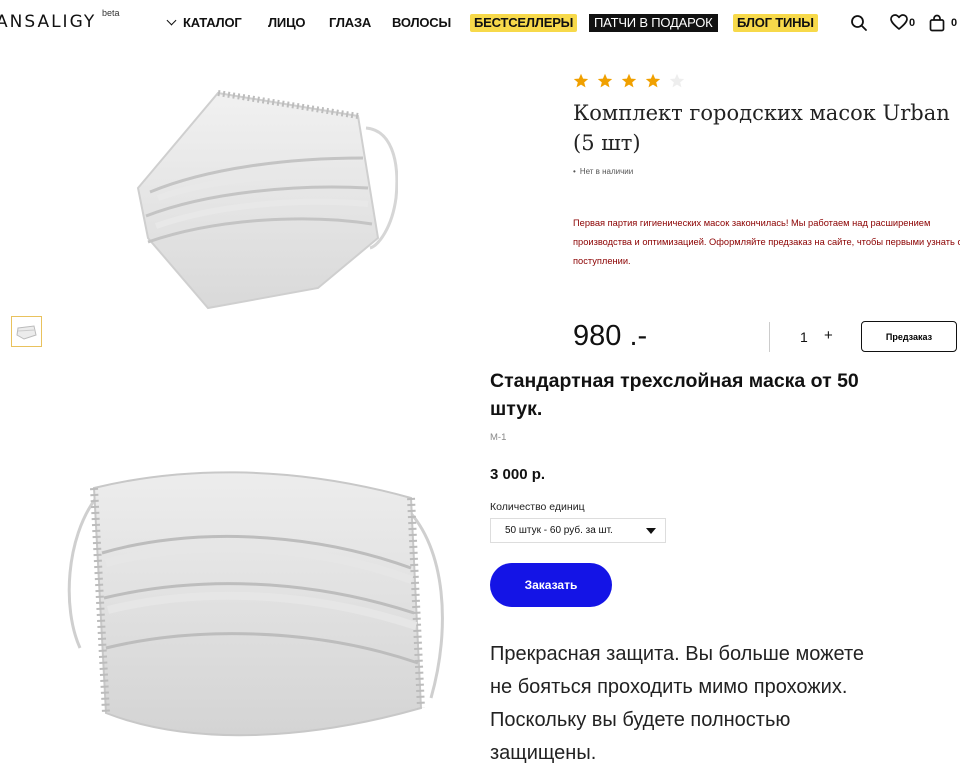 Image resolution: width=960 pixels, height=774 pixels. What do you see at coordinates (524, 23) in the screenshot?
I see `nav-bestsellers: БЕСТСЕЛЛЕРЫ` at bounding box center [524, 23].